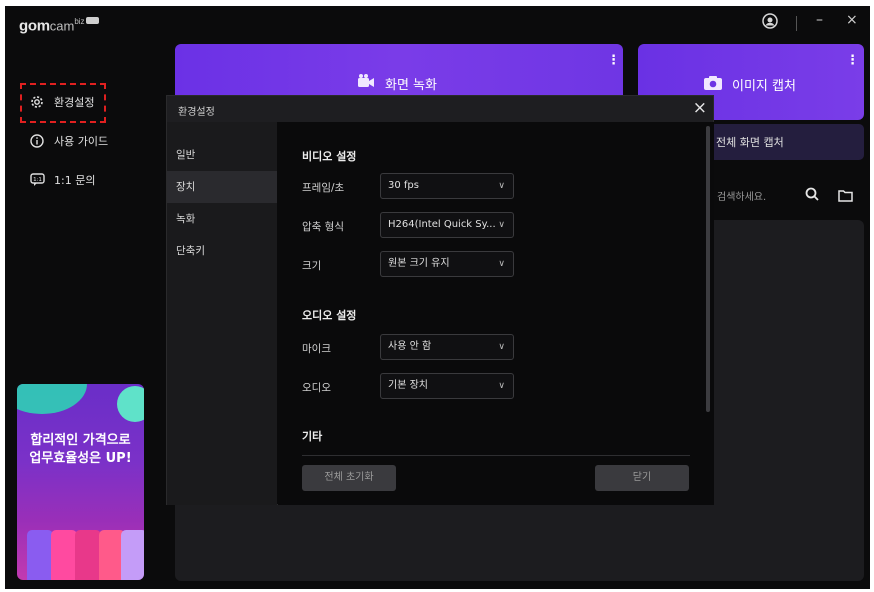 Image resolution: width=874 pixels, height=592 pixels. What do you see at coordinates (750, 142) in the screenshot?
I see `fullscreen-capture-label: 전체 화면 캡처` at bounding box center [750, 142].